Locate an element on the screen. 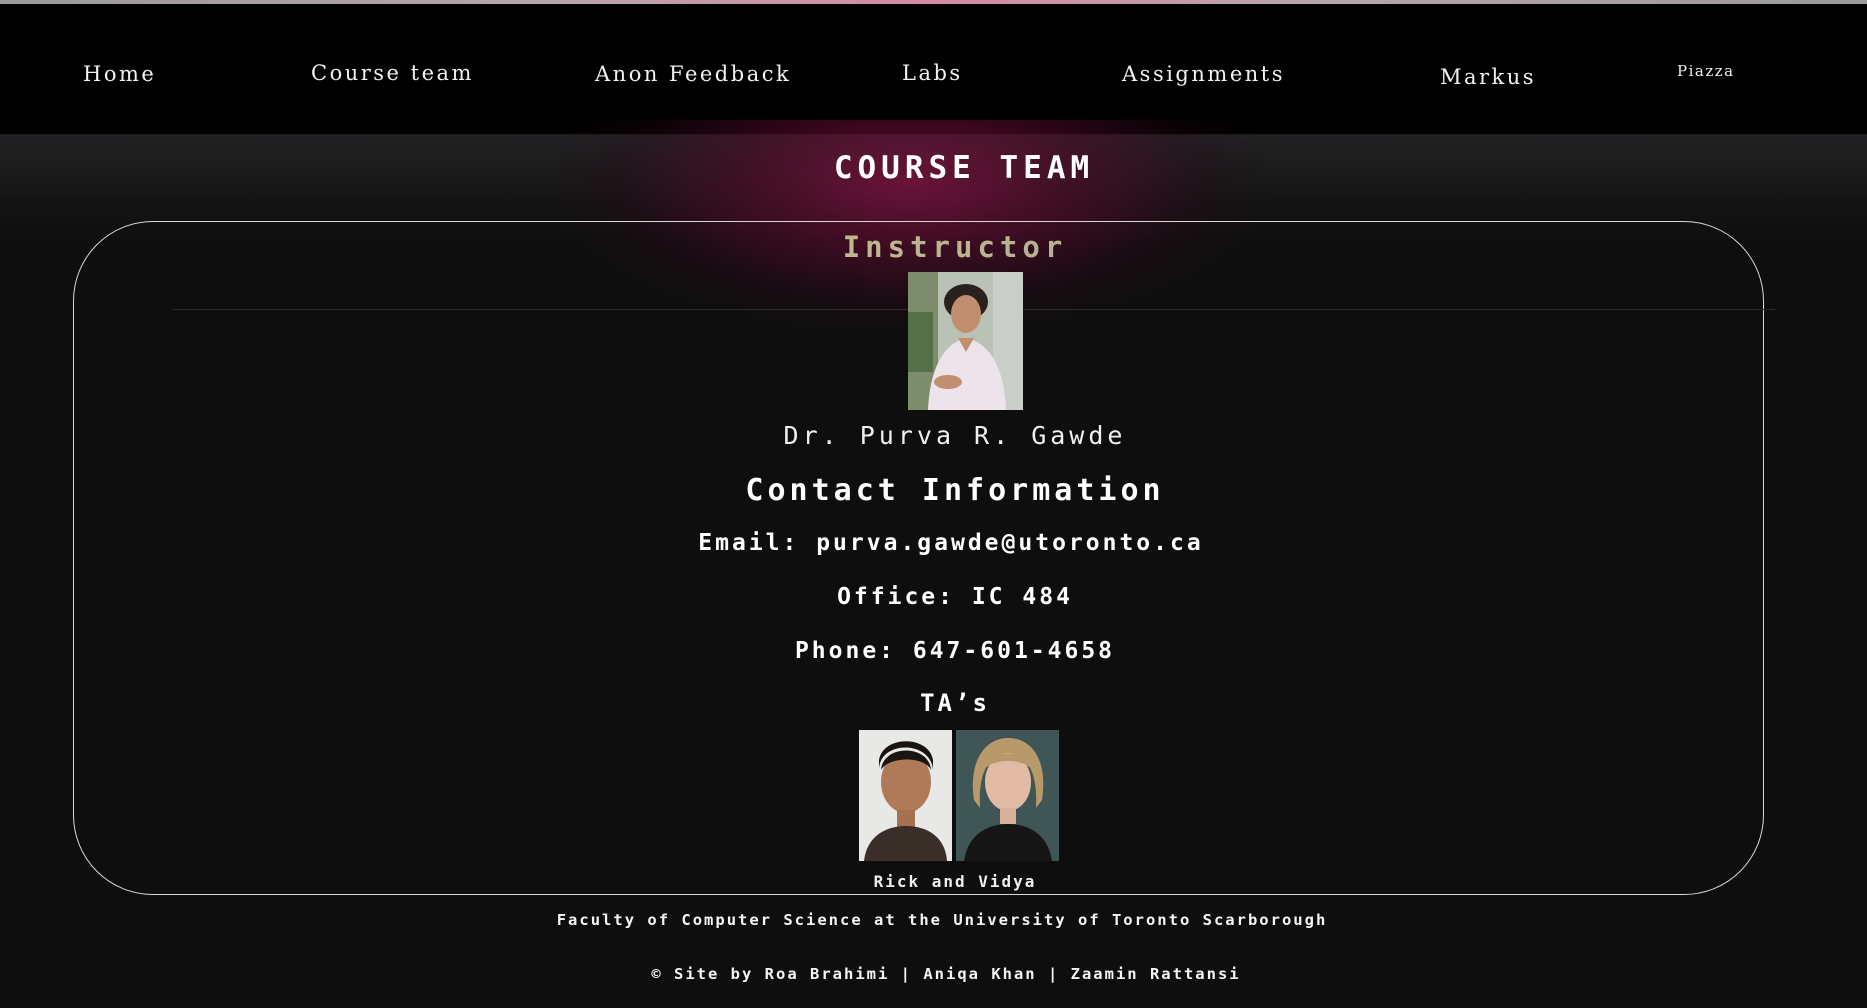 The image size is (1867, 1008). ta-photo-vidya is located at coordinates (1007, 795).